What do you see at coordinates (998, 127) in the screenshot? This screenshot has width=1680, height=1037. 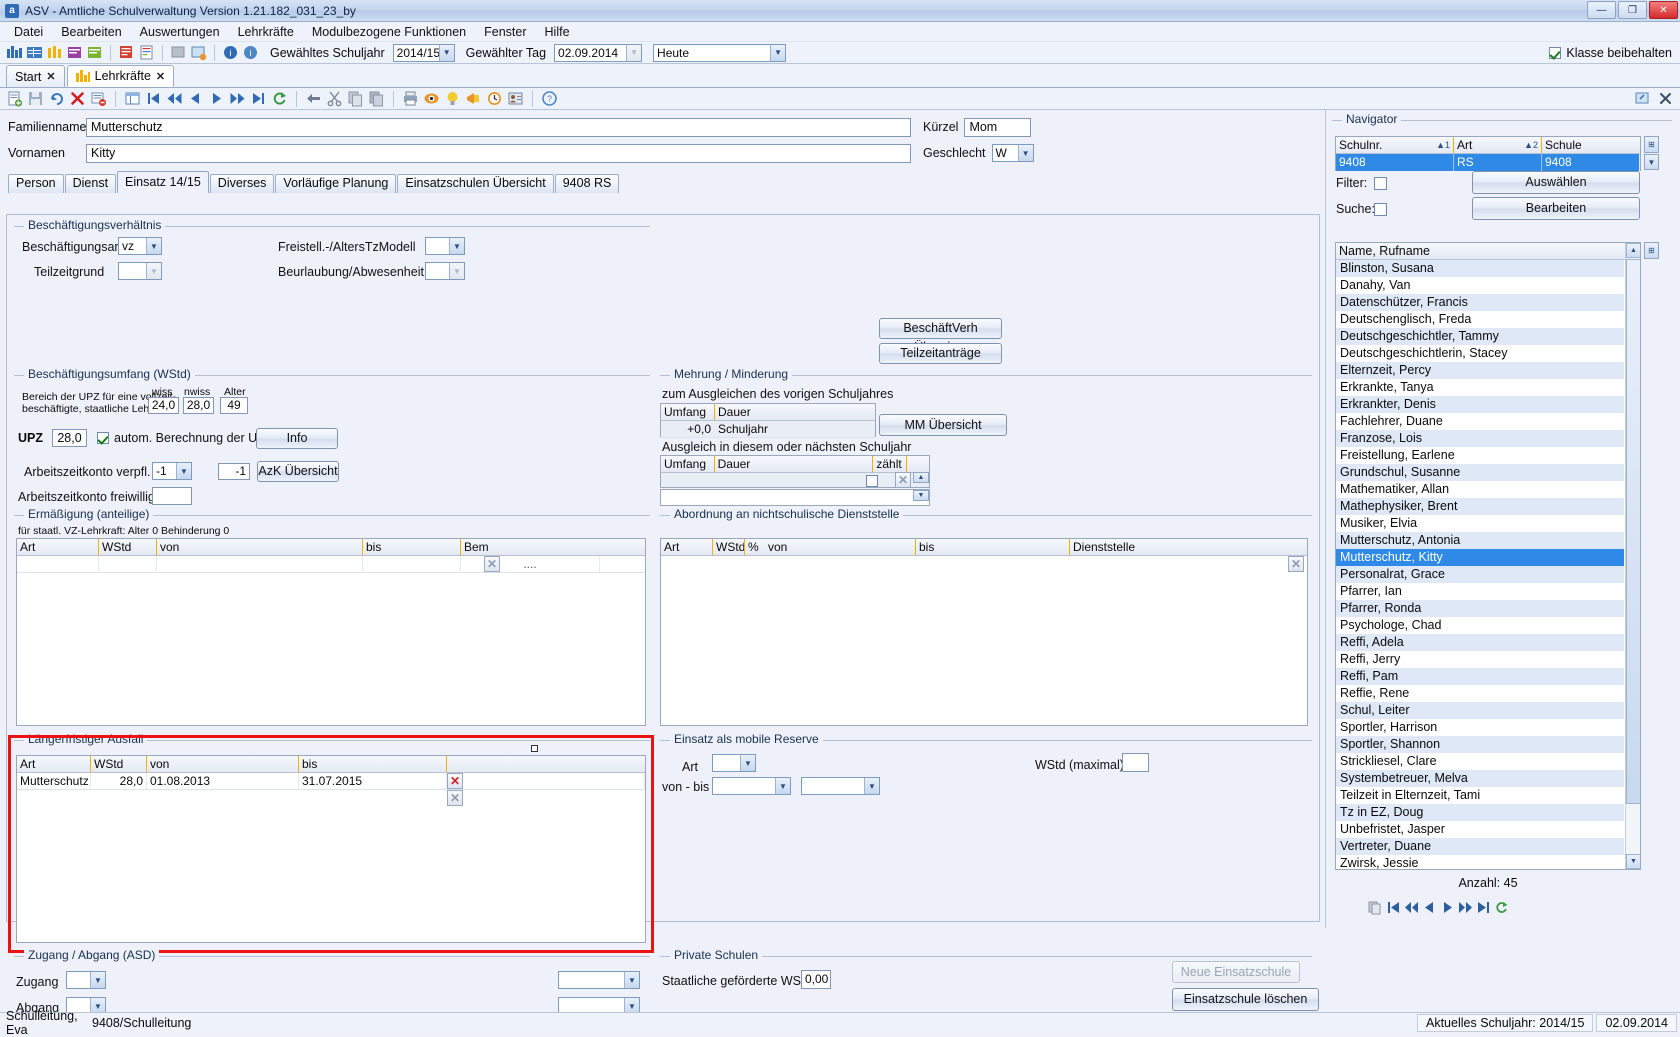 I see `kuerzel-input: Mom` at bounding box center [998, 127].